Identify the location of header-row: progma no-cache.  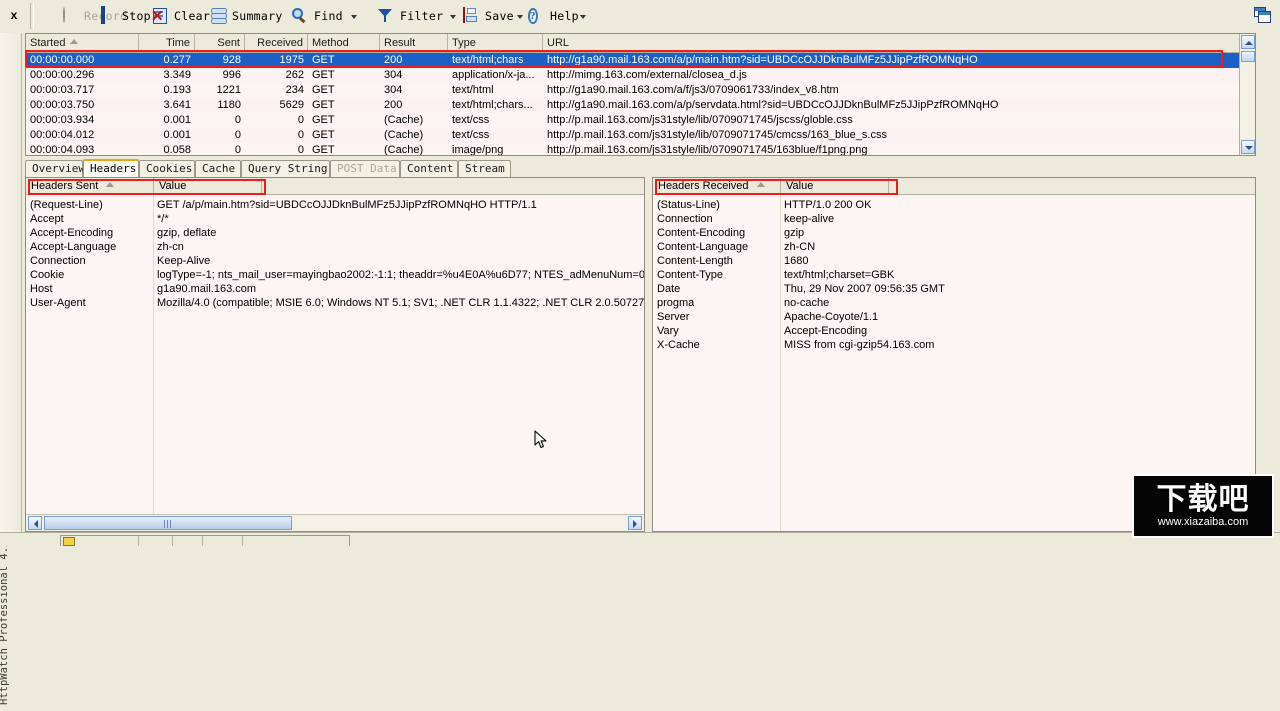
(954, 303).